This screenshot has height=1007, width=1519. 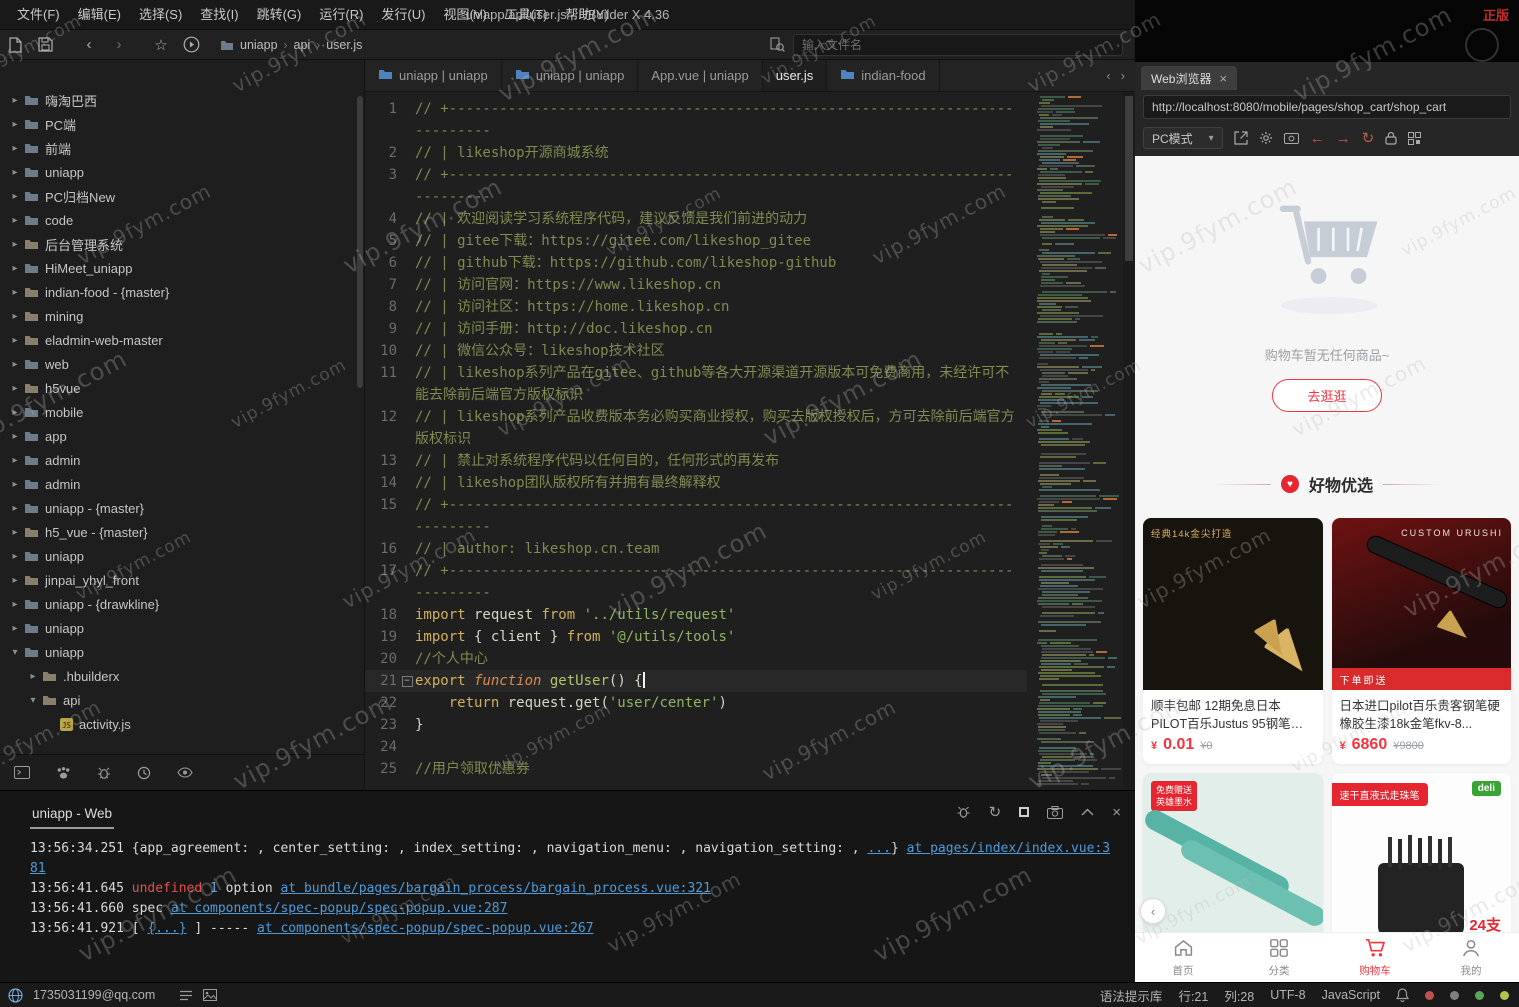 What do you see at coordinates (1287, 995) in the screenshot?
I see `encoding-indicator: UTF-8` at bounding box center [1287, 995].